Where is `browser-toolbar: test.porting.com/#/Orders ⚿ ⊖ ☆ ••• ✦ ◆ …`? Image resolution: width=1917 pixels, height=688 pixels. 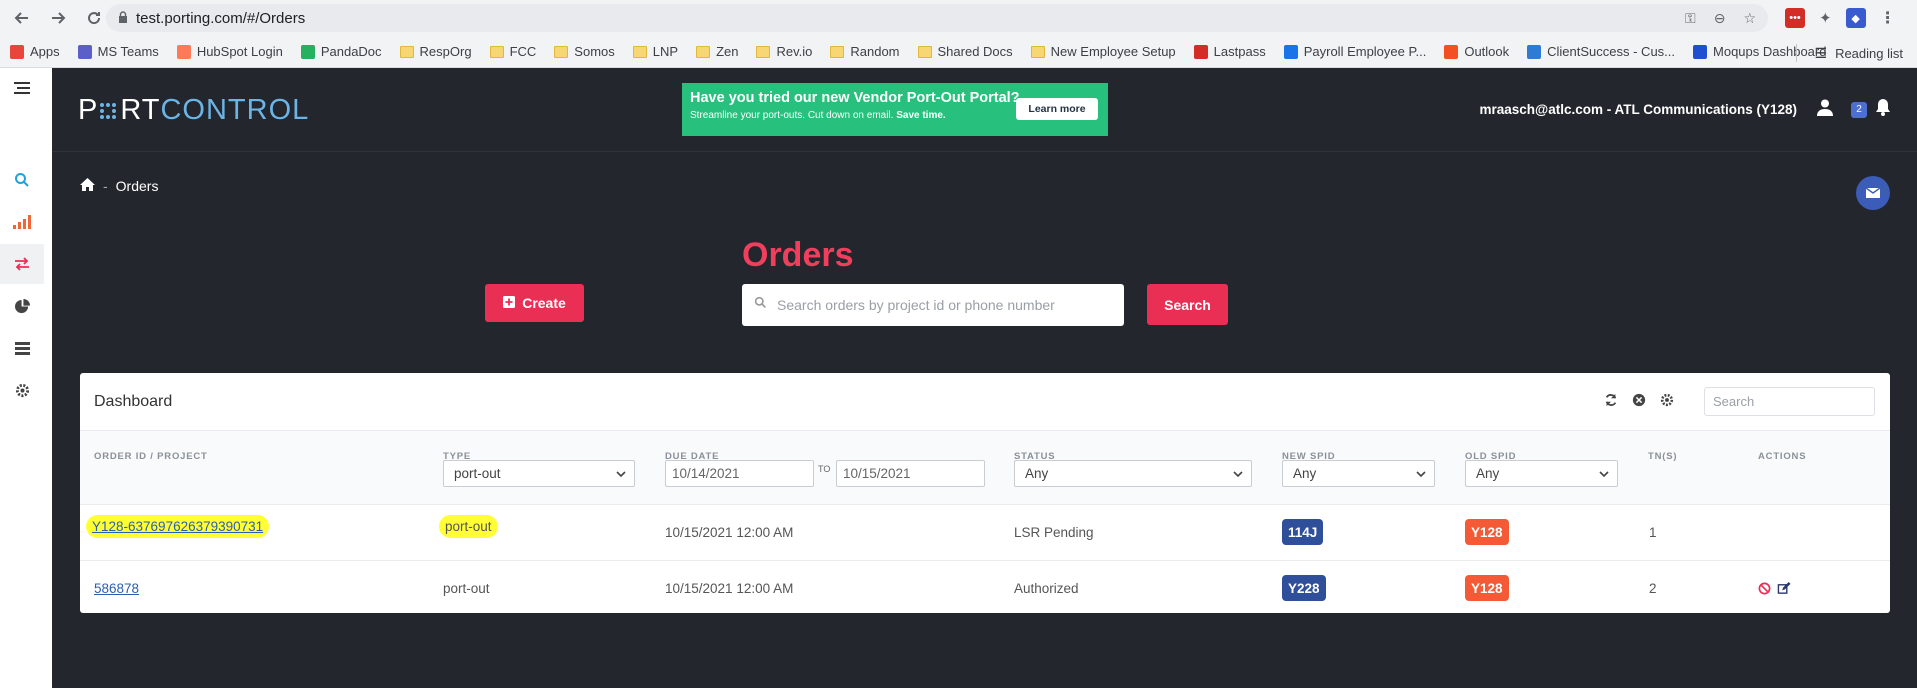 browser-toolbar: test.porting.com/#/Orders ⚿ ⊖ ☆ ••• ✦ ◆ … is located at coordinates (958, 18).